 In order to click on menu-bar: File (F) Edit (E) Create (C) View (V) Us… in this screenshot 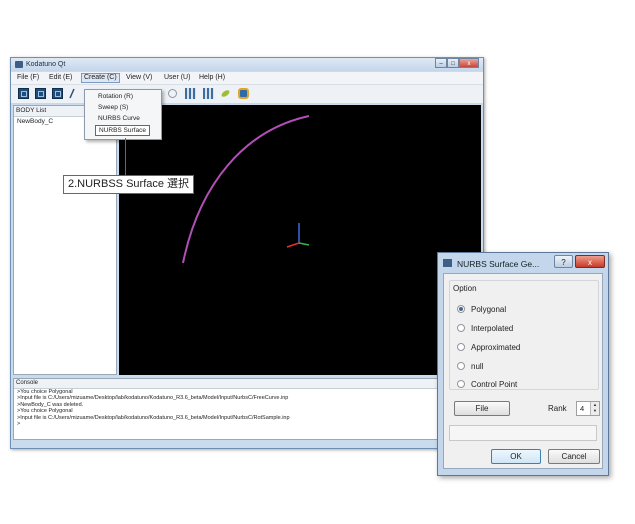, I will do `click(247, 78)`.